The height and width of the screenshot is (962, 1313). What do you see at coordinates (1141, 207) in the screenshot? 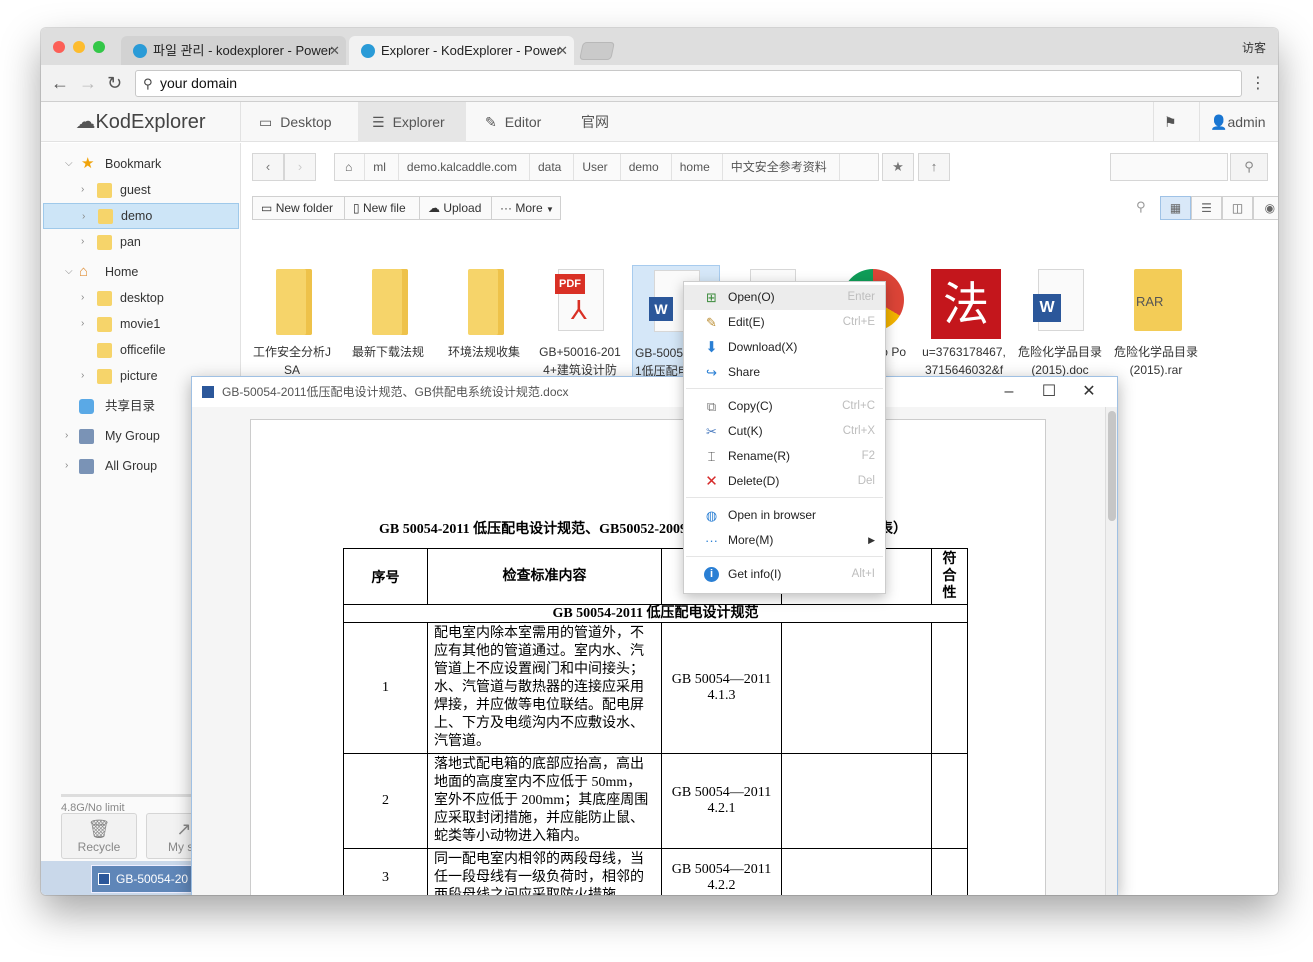
I see `zoom-icon: ⚲` at bounding box center [1141, 207].